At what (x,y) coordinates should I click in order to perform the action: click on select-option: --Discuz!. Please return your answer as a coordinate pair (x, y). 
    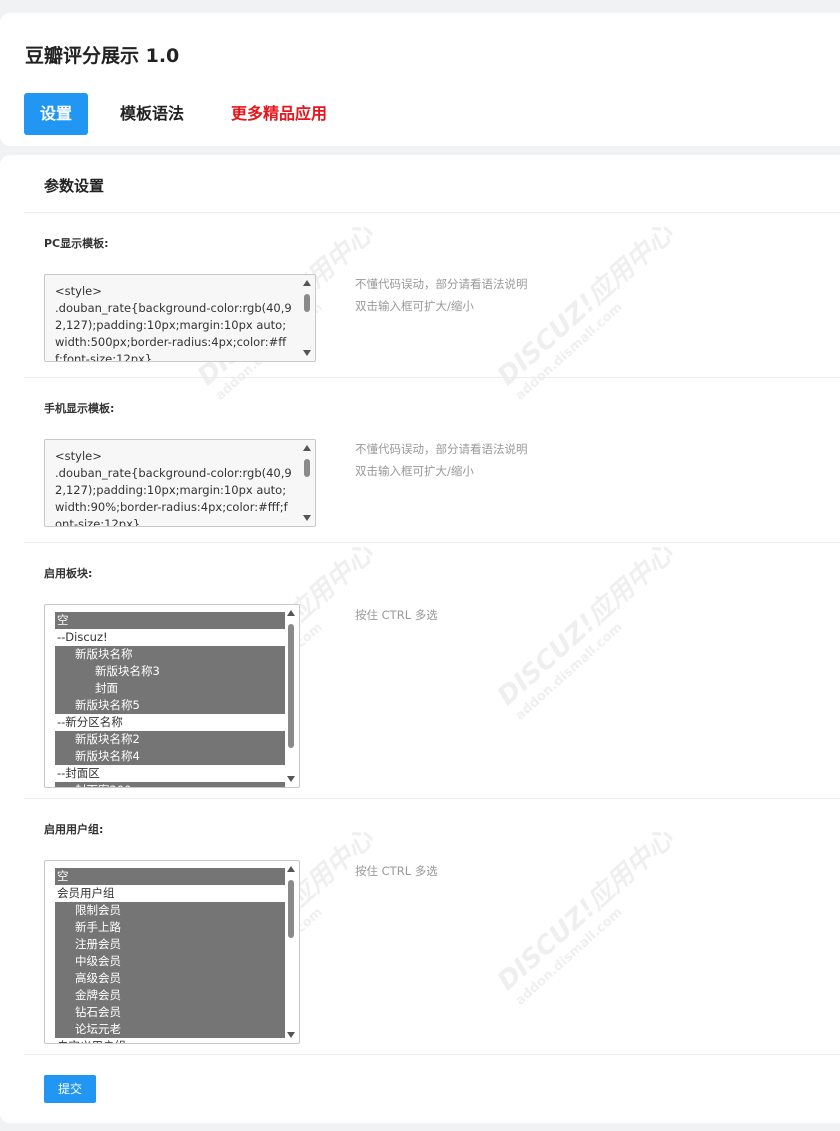
    Looking at the image, I should click on (170, 637).